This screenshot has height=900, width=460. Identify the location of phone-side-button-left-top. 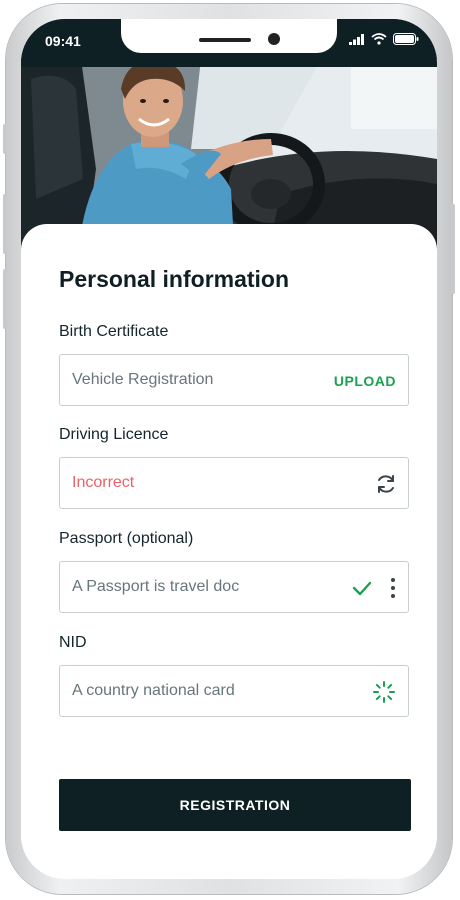
(5, 139).